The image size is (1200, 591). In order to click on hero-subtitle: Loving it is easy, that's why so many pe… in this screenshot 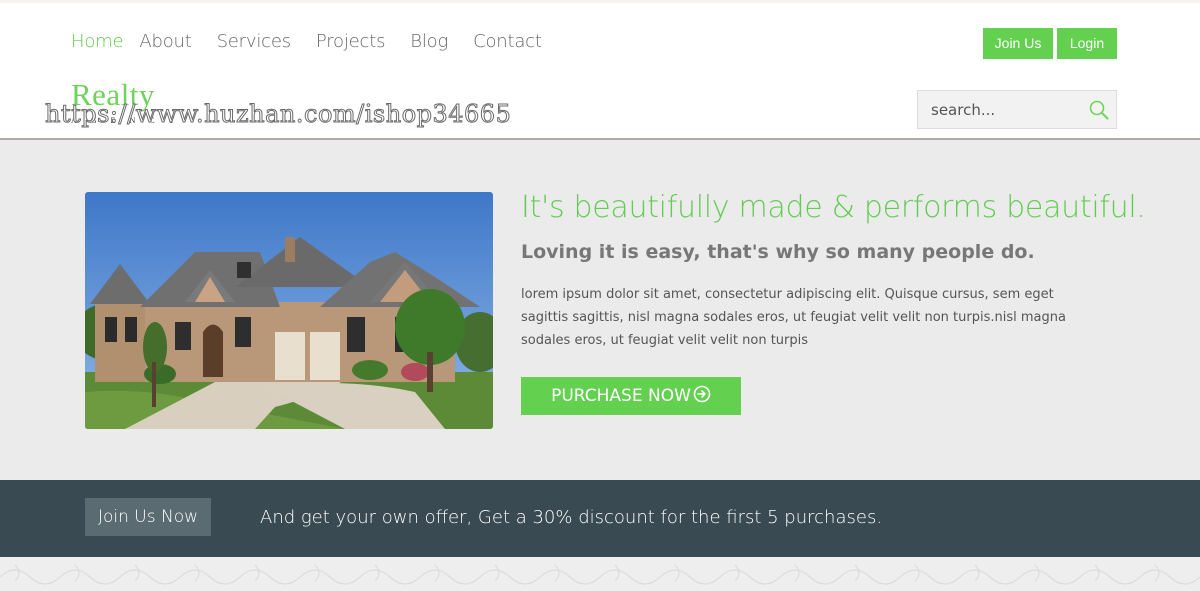, I will do `click(778, 252)`.